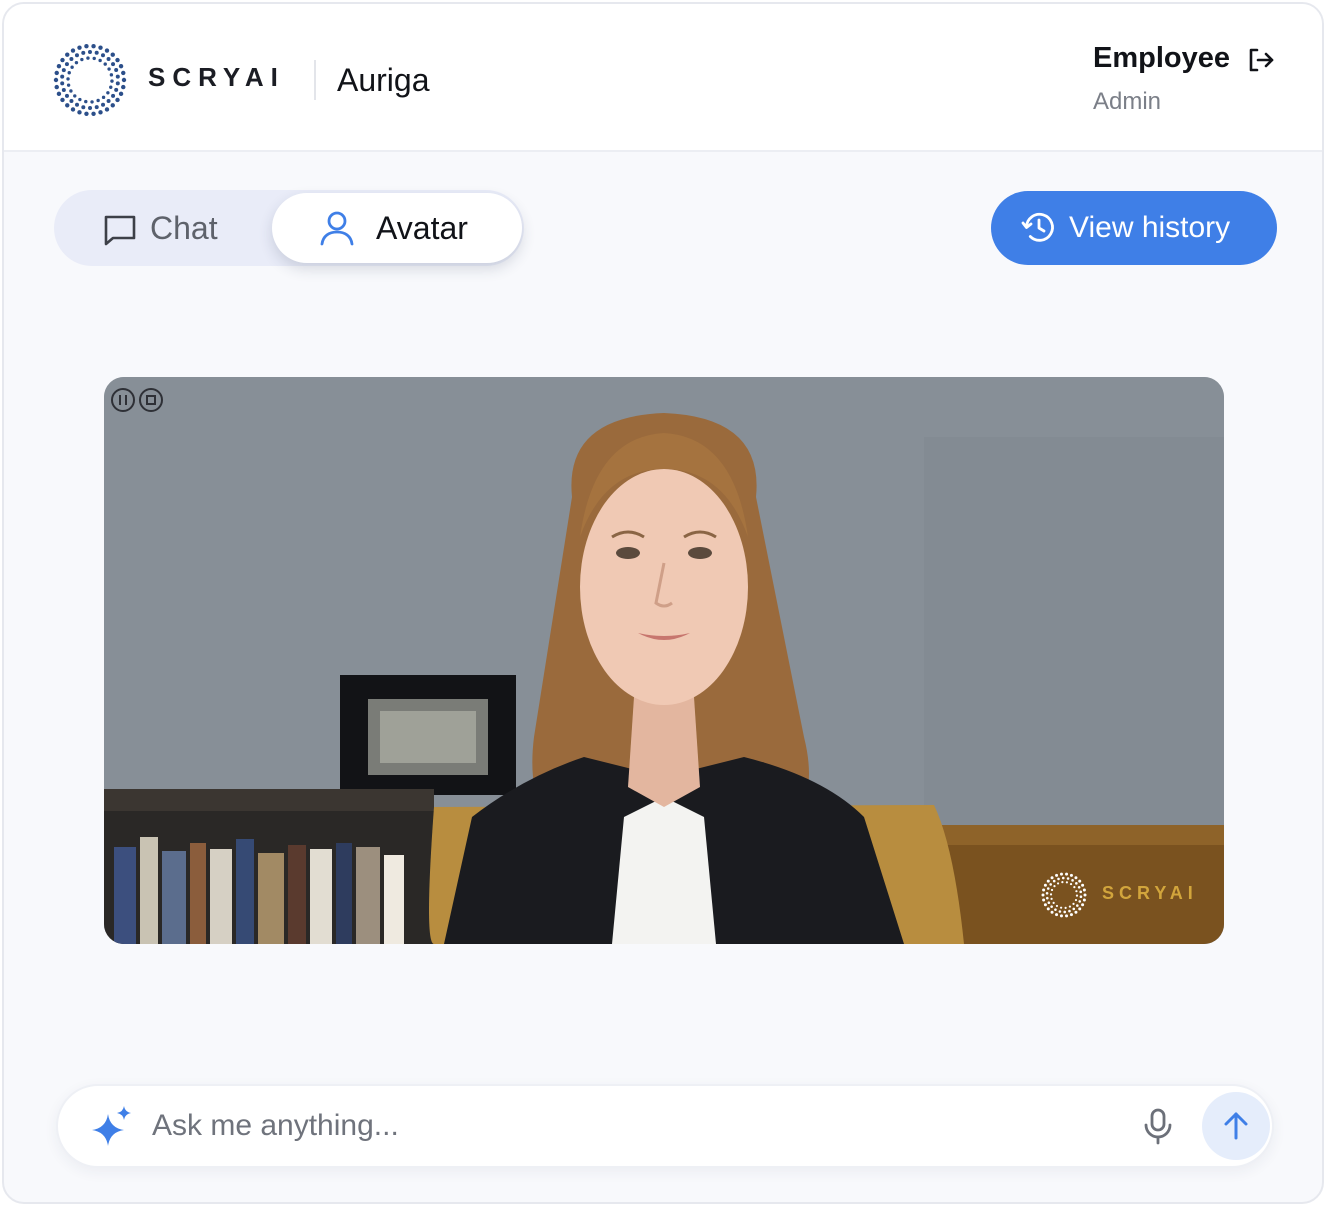 Image resolution: width=1326 pixels, height=1206 pixels. Describe the element at coordinates (337, 228) in the screenshot. I see `person-icon` at that location.